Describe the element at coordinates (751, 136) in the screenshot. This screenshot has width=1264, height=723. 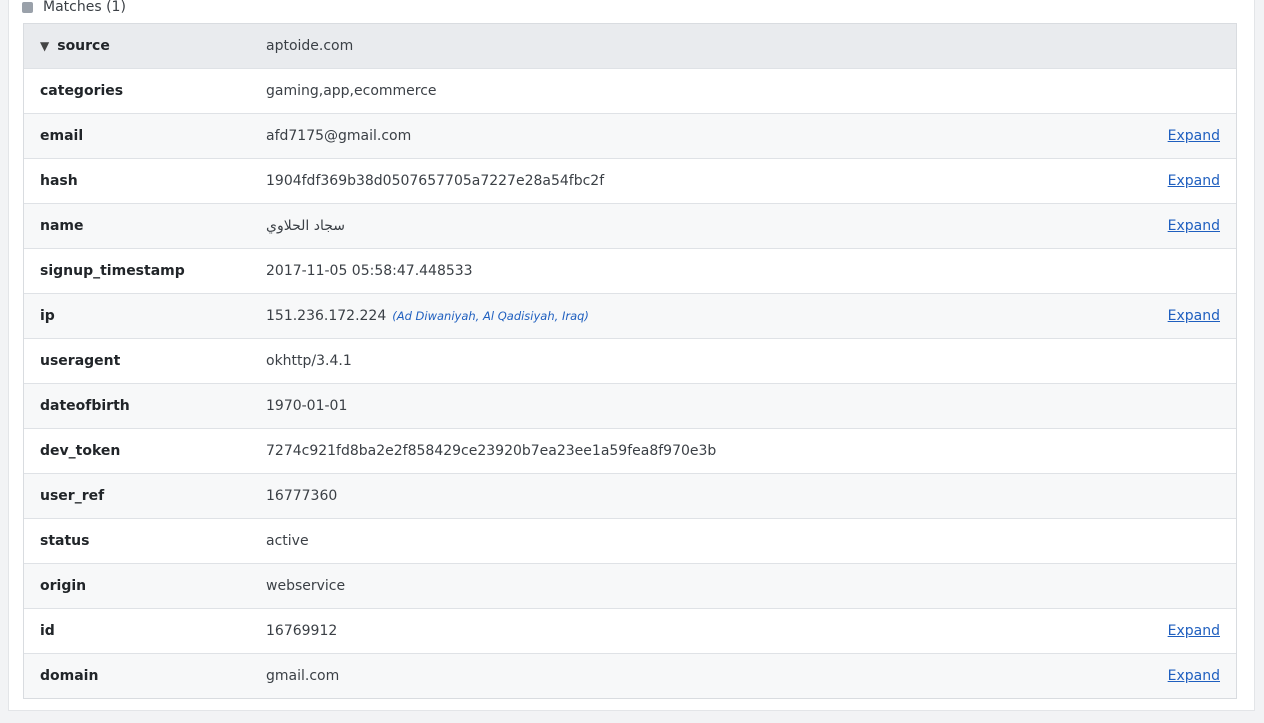
I see `field-value: afd7175@gmail.com` at that location.